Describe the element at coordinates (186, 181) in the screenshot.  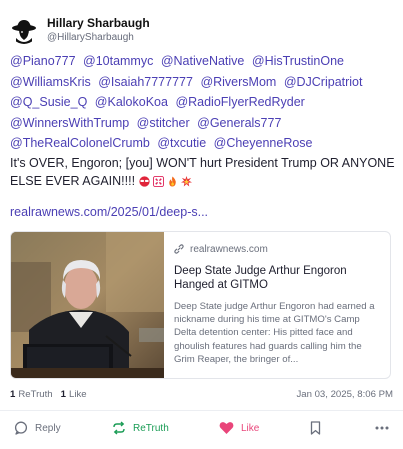
I see `collision-icon` at that location.